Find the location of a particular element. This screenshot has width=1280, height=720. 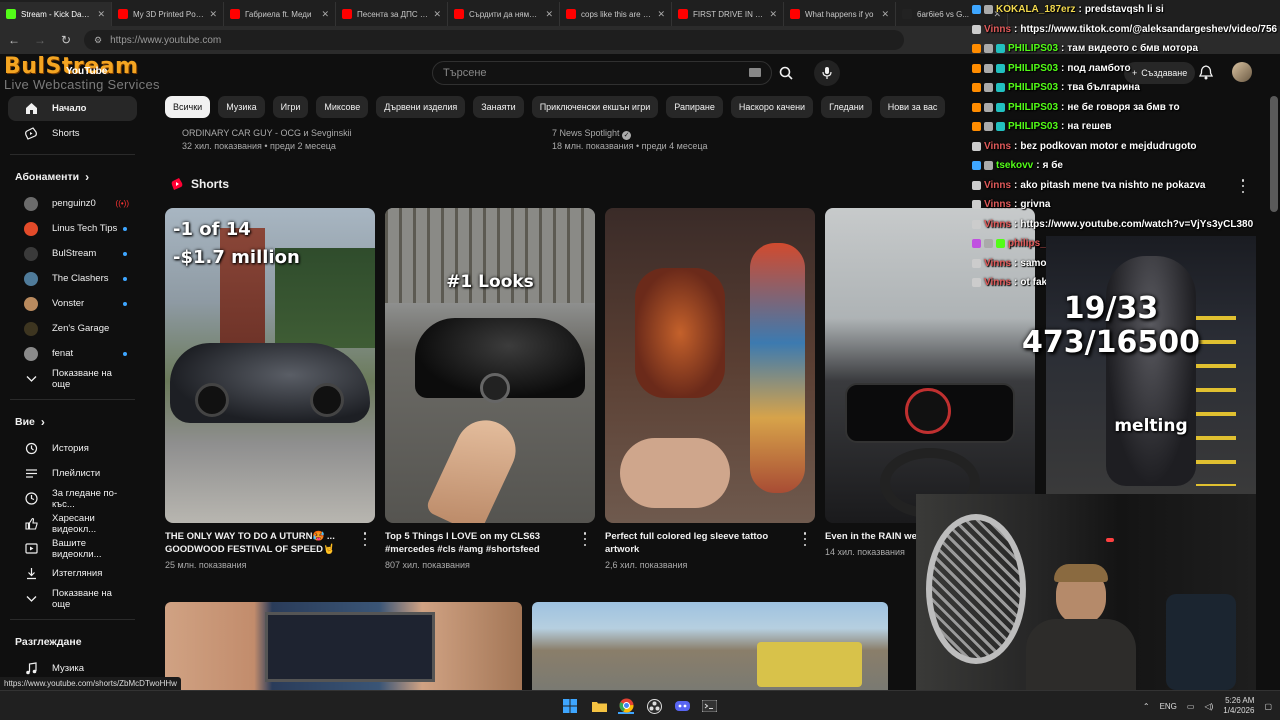

network-icon: ▭ is located at coordinates (1191, 706).